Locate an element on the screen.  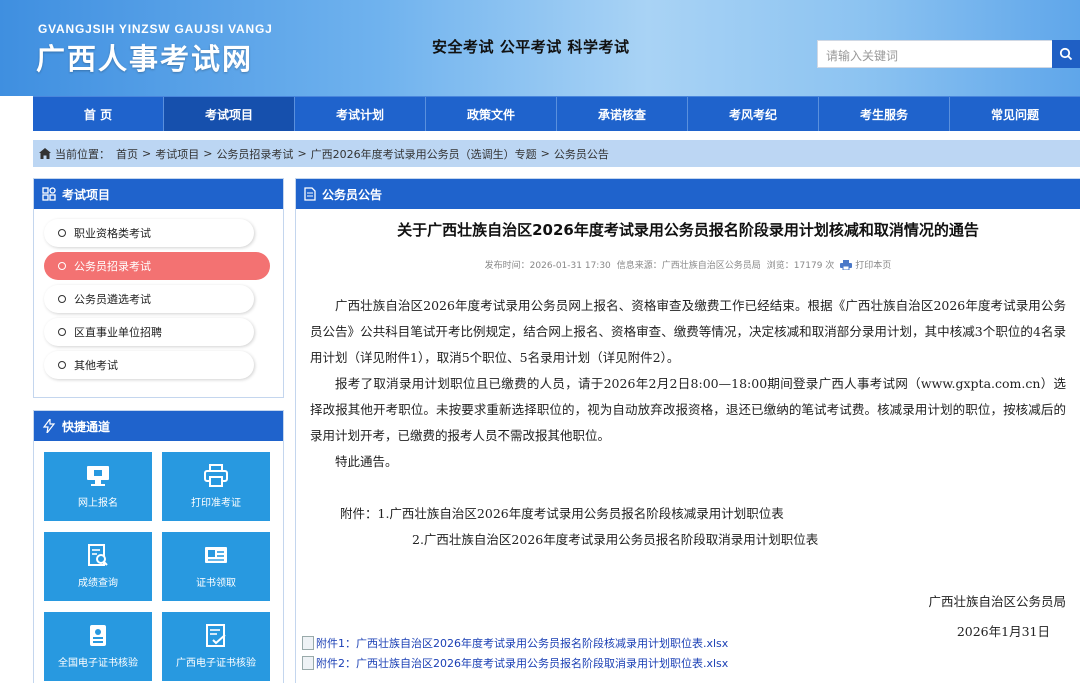
breadcrumb-civil-servant-exam: 公务员招录考试 is located at coordinates (254, 154).